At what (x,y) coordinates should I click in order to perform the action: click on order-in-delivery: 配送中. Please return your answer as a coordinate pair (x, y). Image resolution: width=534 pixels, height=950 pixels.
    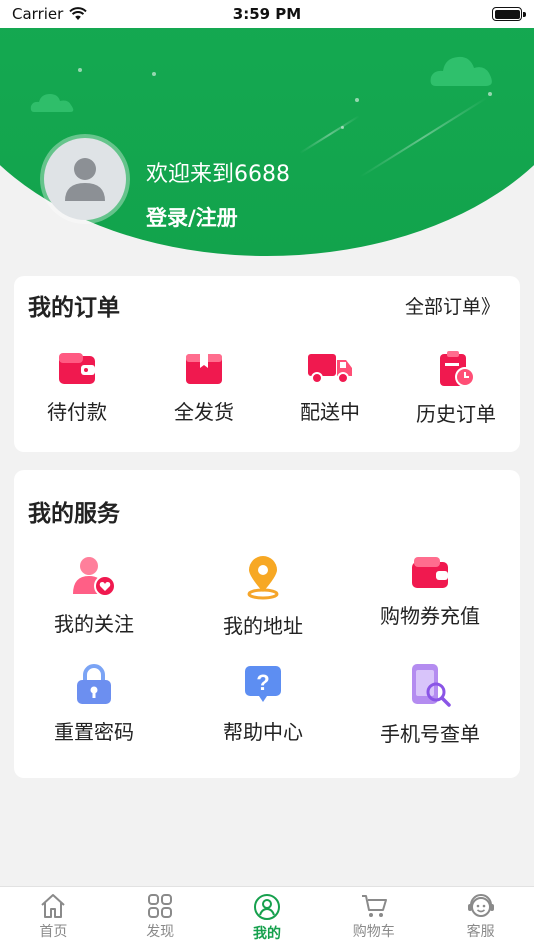
    Looking at the image, I should click on (330, 387).